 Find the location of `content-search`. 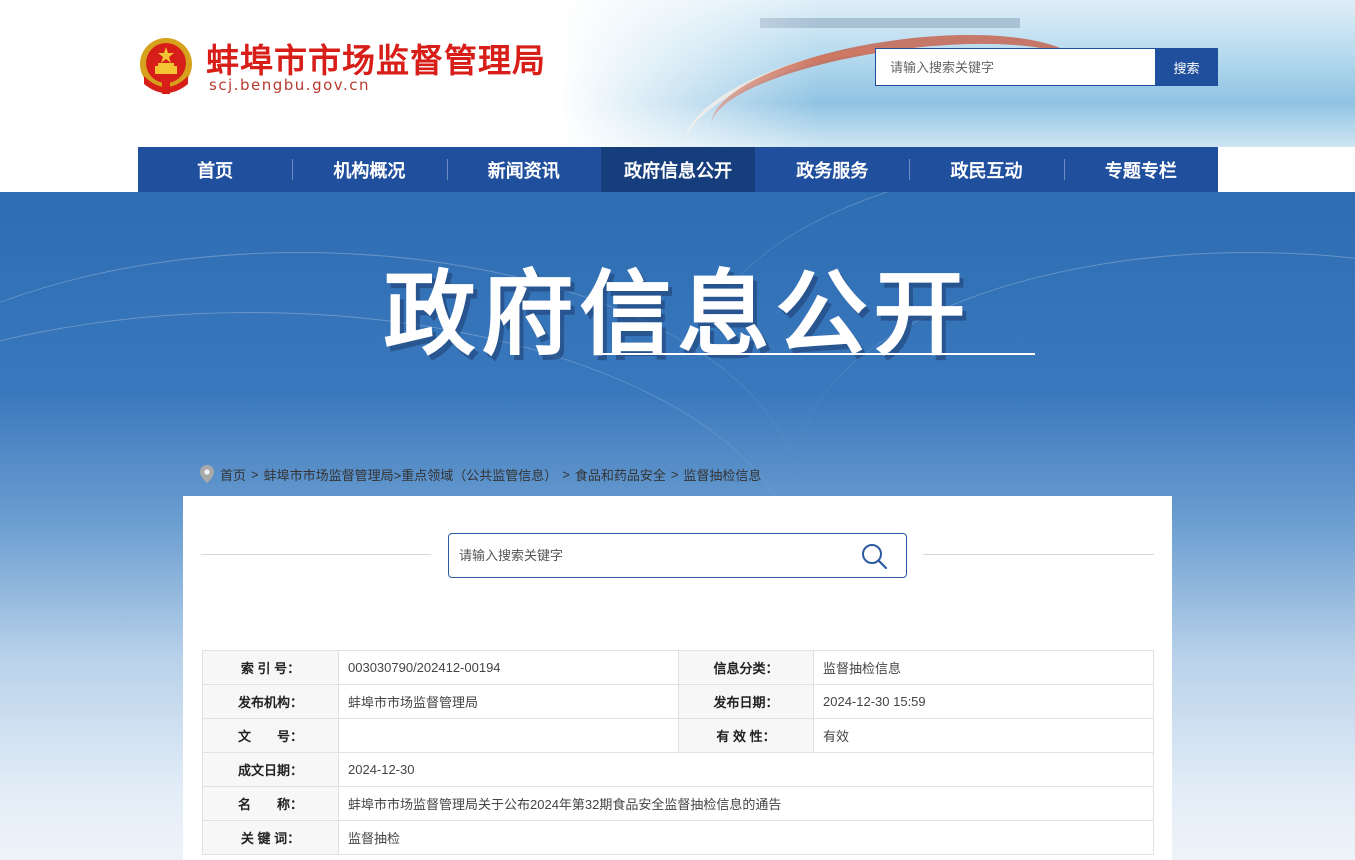

content-search is located at coordinates (677, 555).